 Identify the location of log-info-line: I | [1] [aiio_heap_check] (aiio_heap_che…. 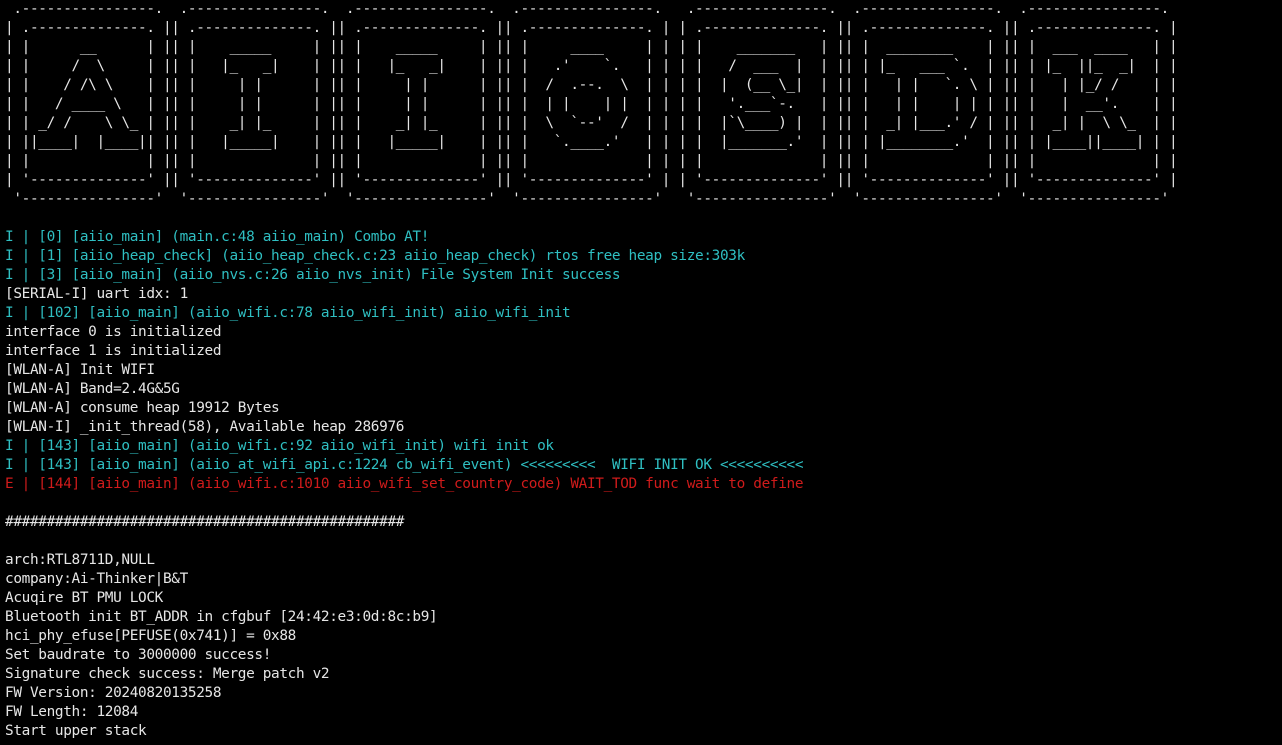
(375, 256).